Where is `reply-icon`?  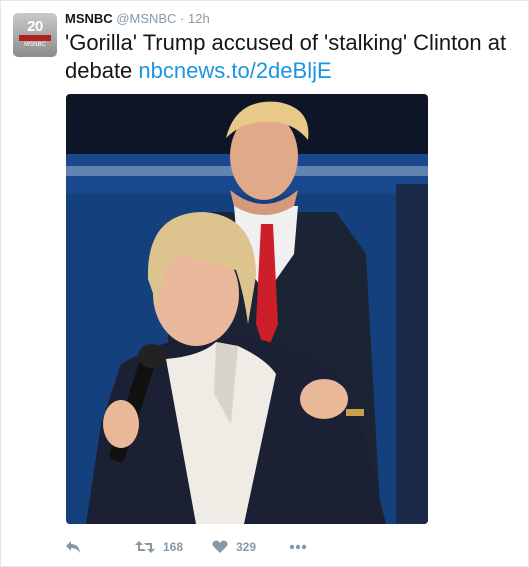
reply-icon is located at coordinates (73, 547).